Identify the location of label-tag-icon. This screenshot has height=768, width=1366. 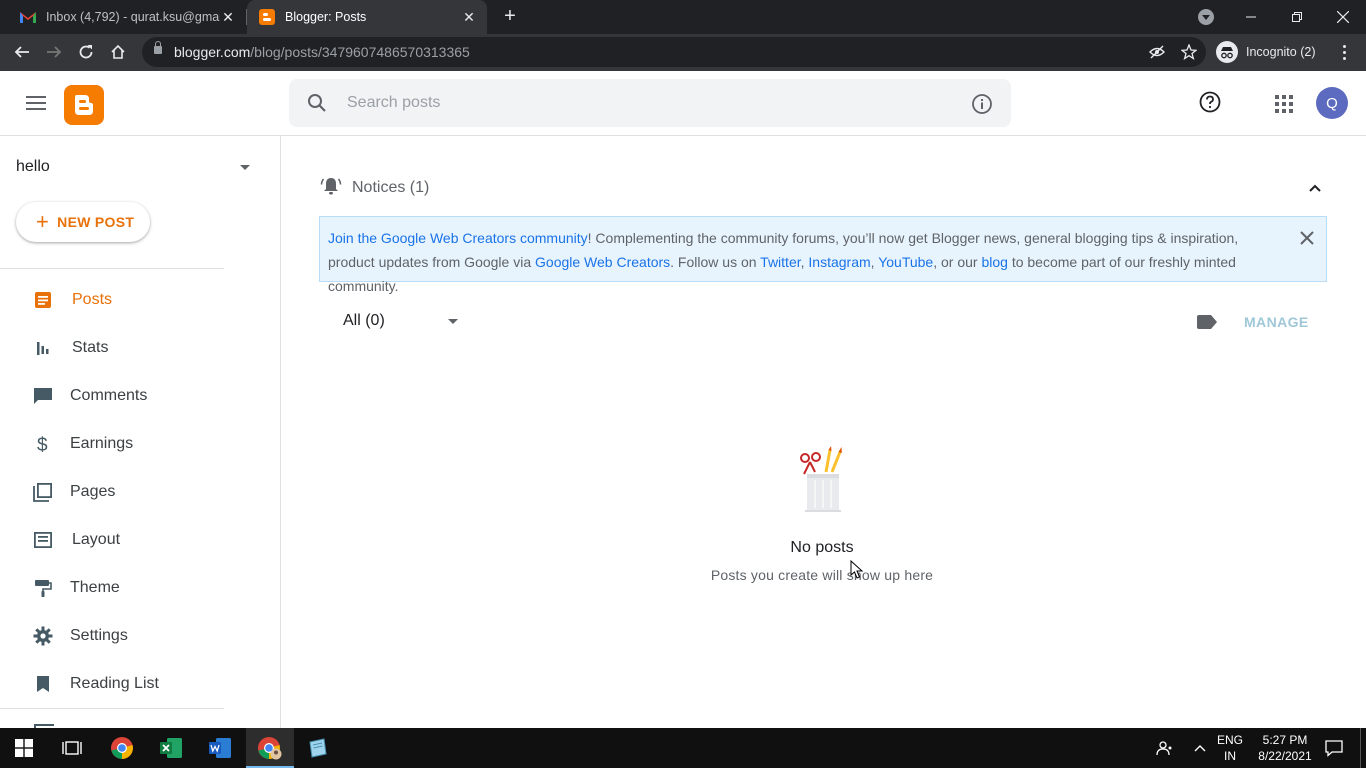
(1207, 324).